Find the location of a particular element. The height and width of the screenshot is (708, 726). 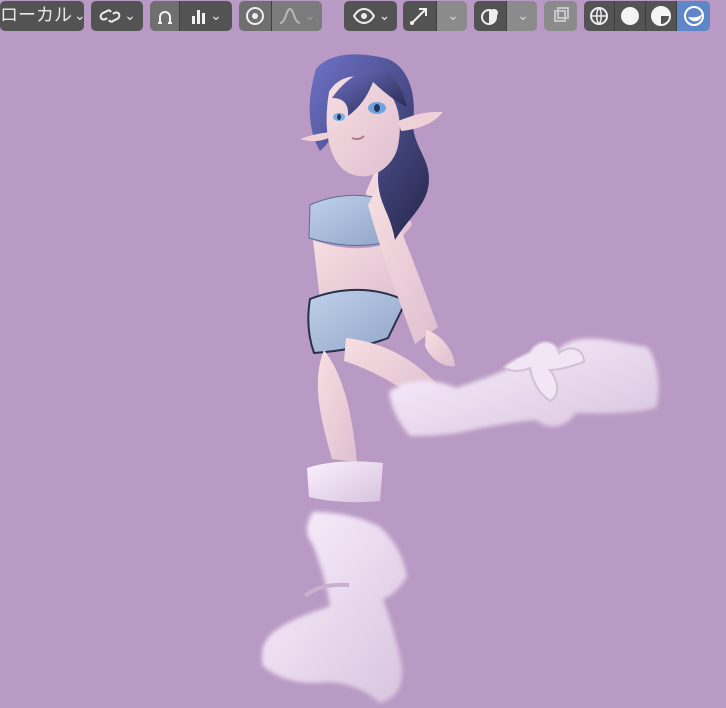

render-icon is located at coordinates (693, 16).